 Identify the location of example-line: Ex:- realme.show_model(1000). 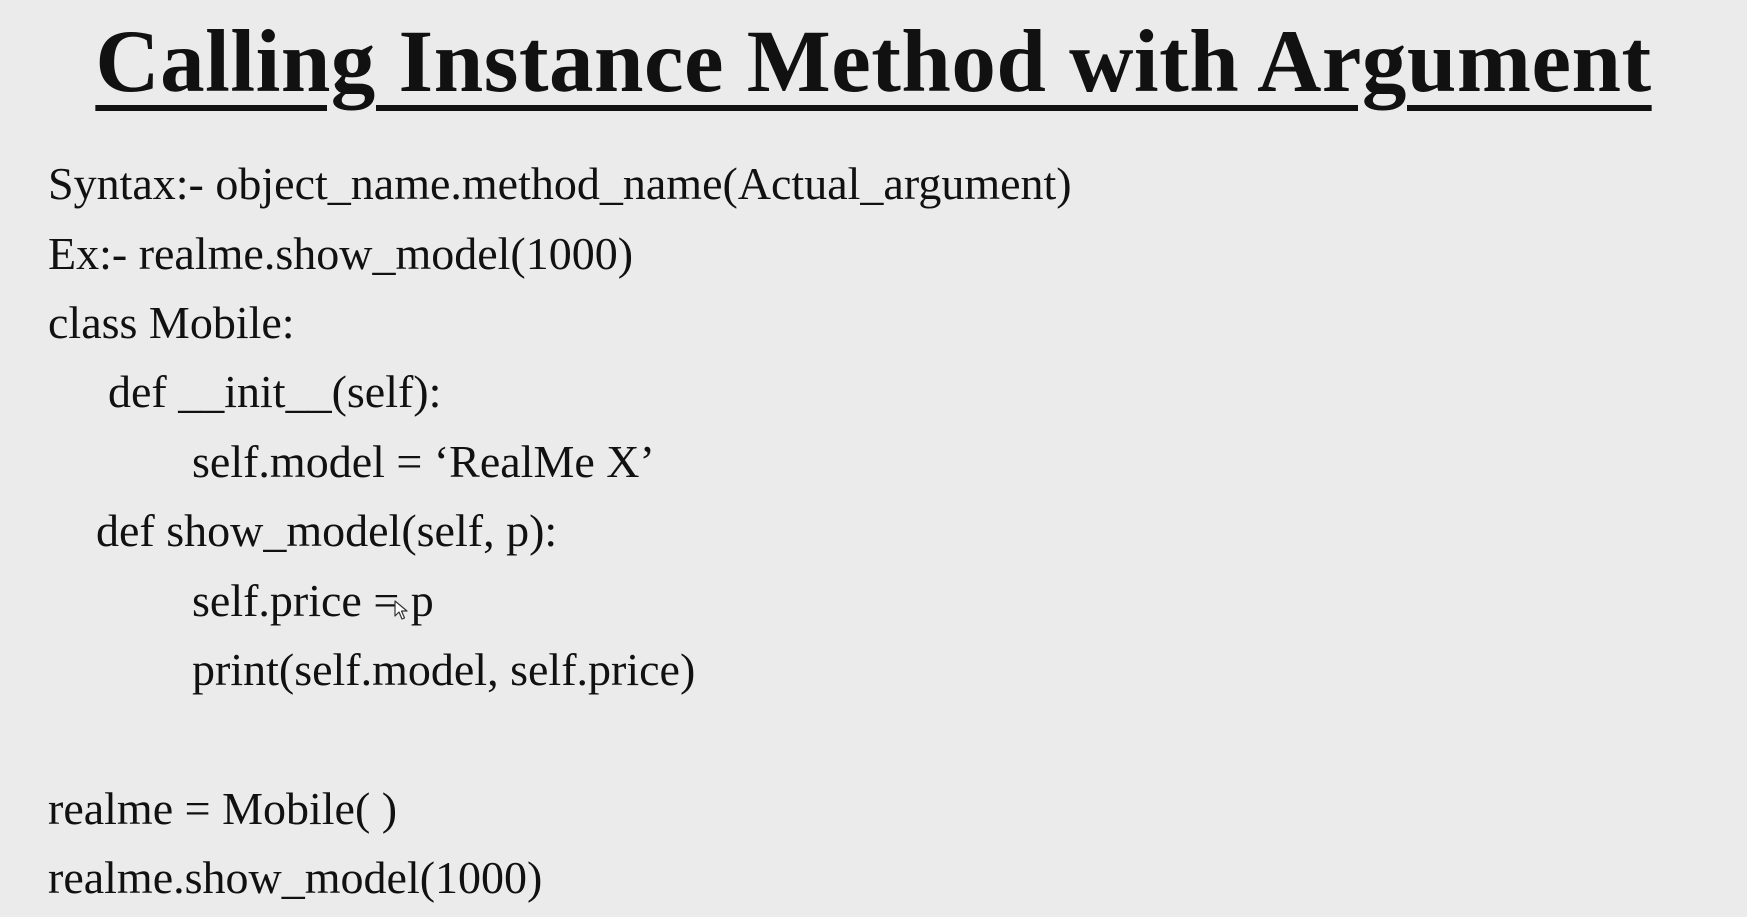
(341, 253).